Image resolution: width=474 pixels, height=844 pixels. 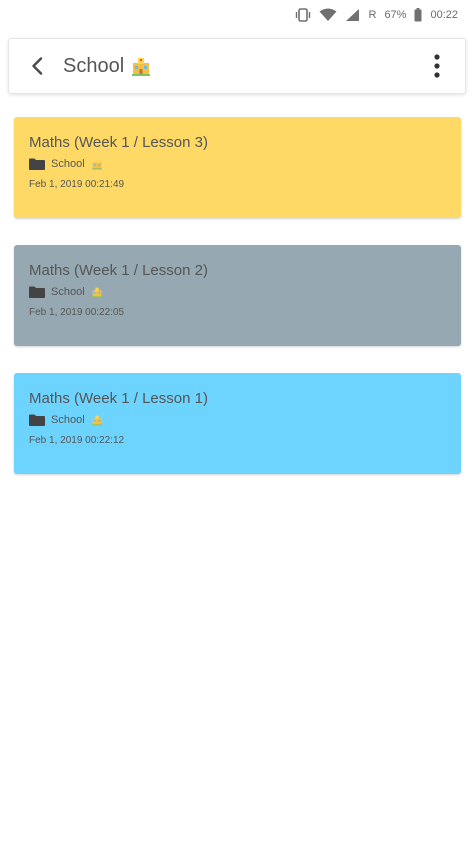 What do you see at coordinates (372, 15) in the screenshot?
I see `roaming-indicator: R` at bounding box center [372, 15].